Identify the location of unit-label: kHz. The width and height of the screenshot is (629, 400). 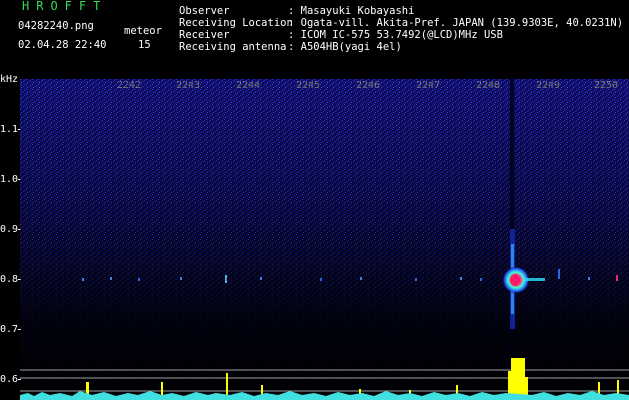
(9, 79).